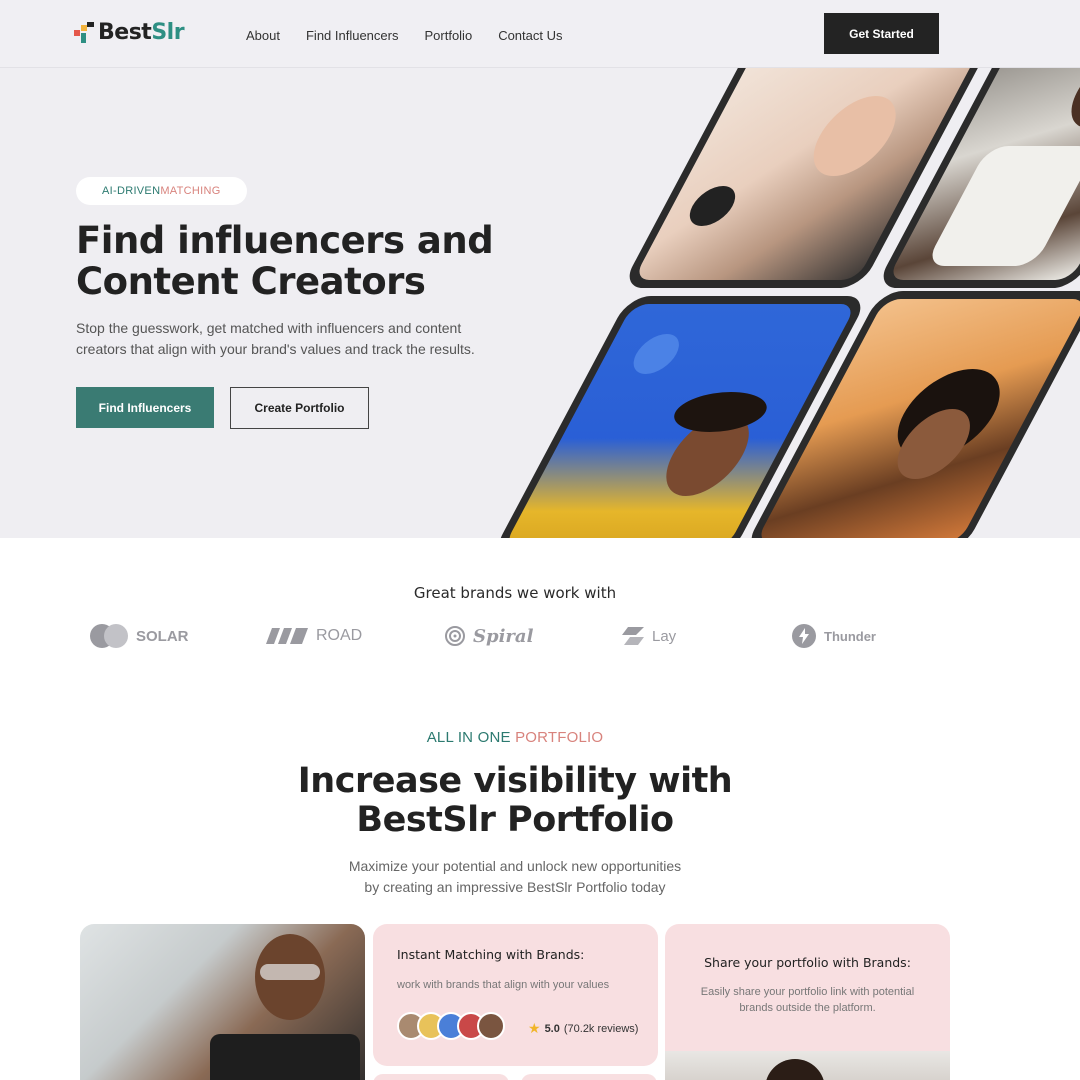 The image size is (1080, 1080). What do you see at coordinates (881, 33) in the screenshot?
I see `get-started-button: Get Started` at bounding box center [881, 33].